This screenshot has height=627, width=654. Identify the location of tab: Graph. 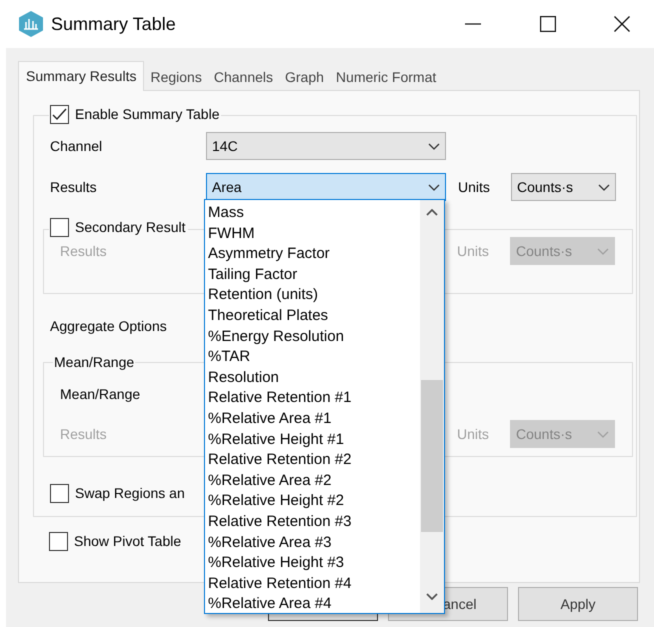
(304, 77).